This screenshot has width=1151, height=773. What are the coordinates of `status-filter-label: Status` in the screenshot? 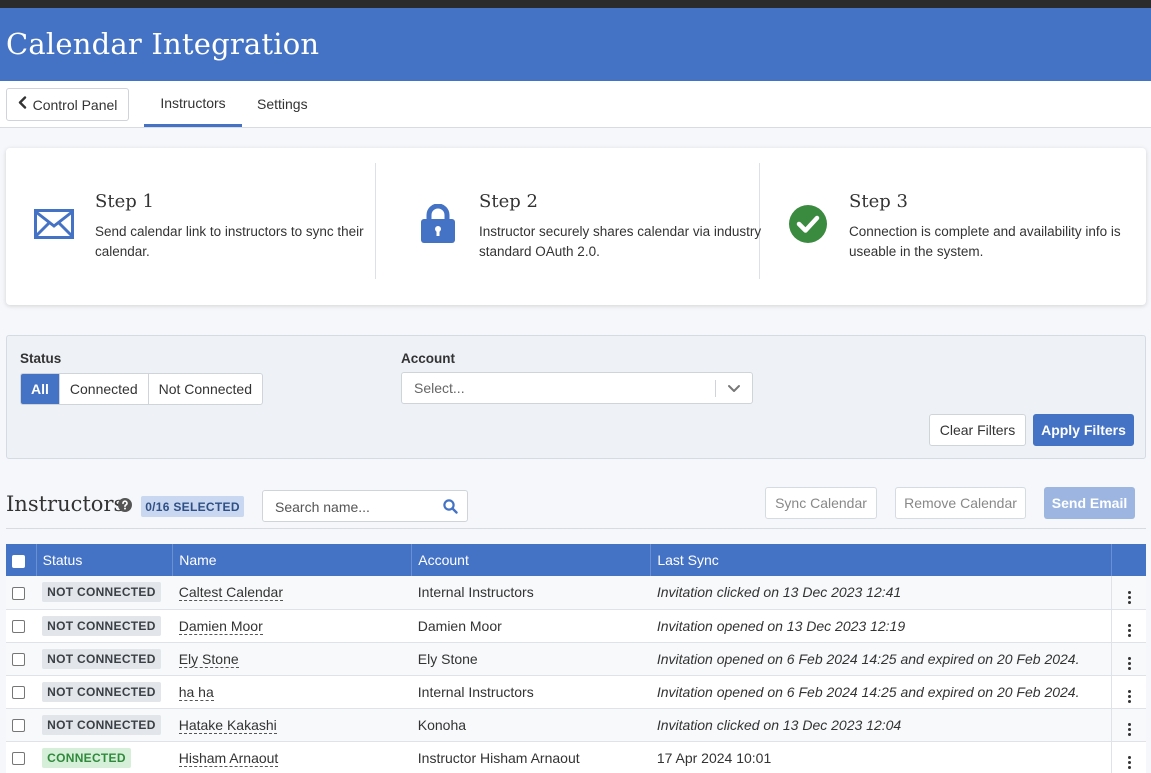 It's located at (41, 358).